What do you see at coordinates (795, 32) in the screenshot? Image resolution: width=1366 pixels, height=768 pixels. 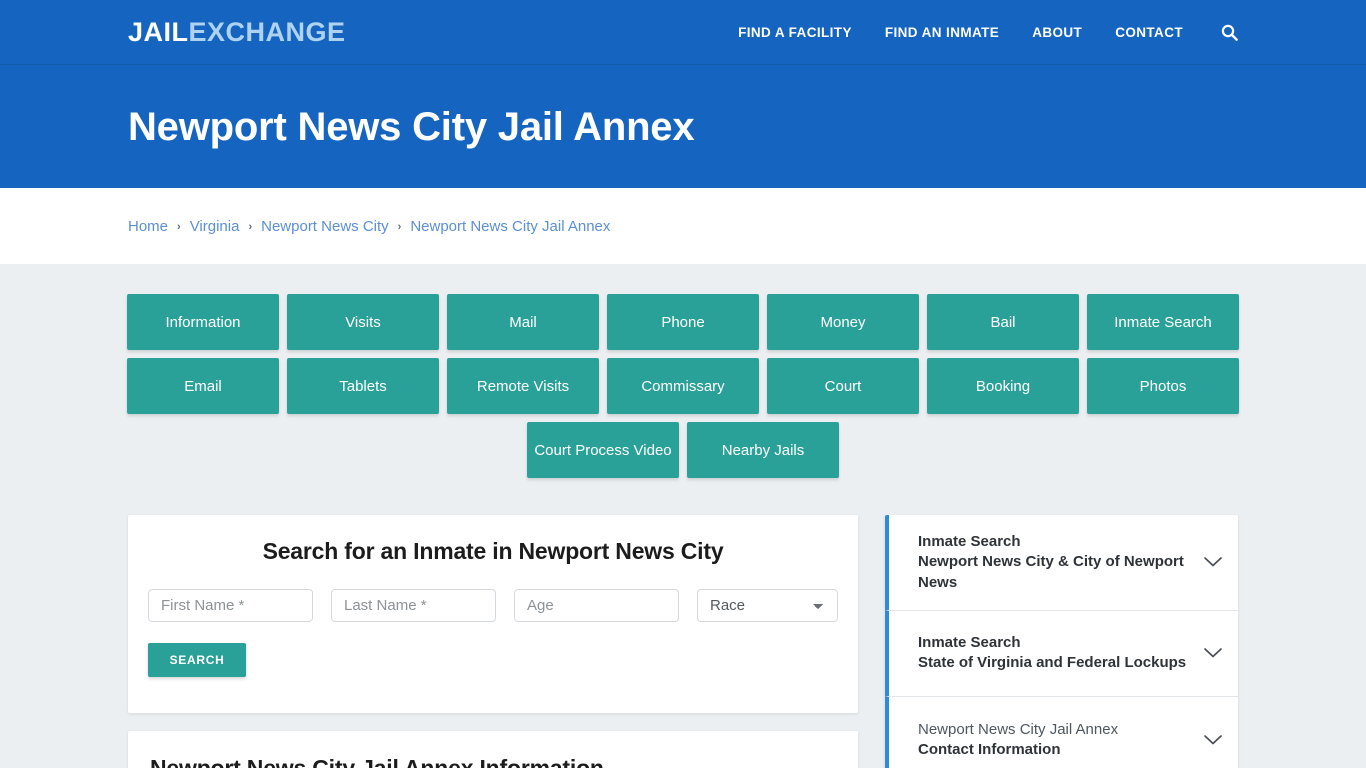 I see `nav-item-find-a-facility: FIND A FACILITY` at bounding box center [795, 32].